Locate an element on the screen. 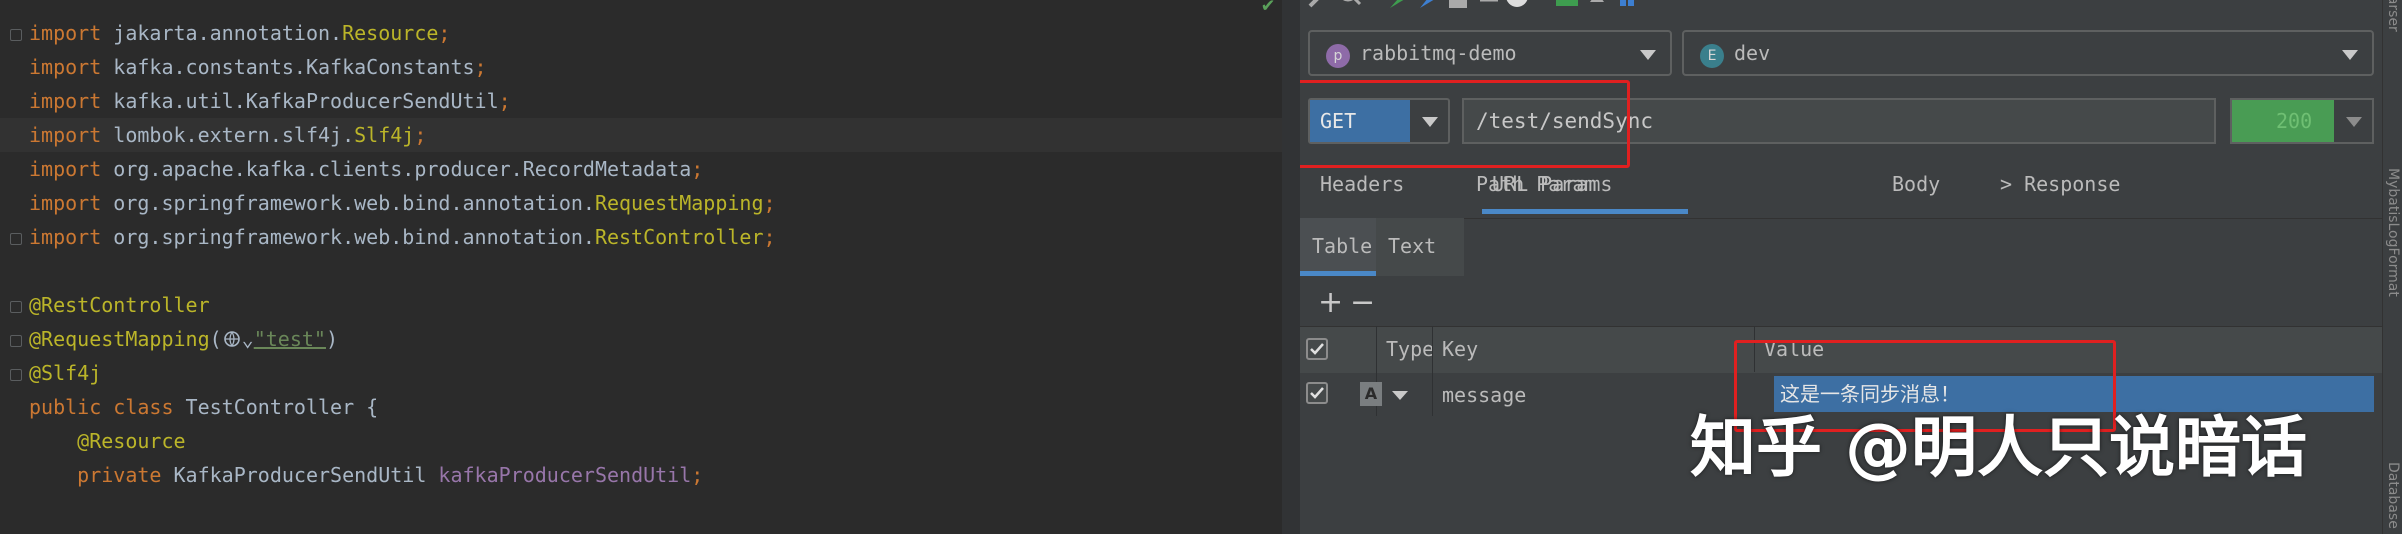 Image resolution: width=2402 pixels, height=534 pixels. inspection-ok-icon: ✔ is located at coordinates (1268, 8).